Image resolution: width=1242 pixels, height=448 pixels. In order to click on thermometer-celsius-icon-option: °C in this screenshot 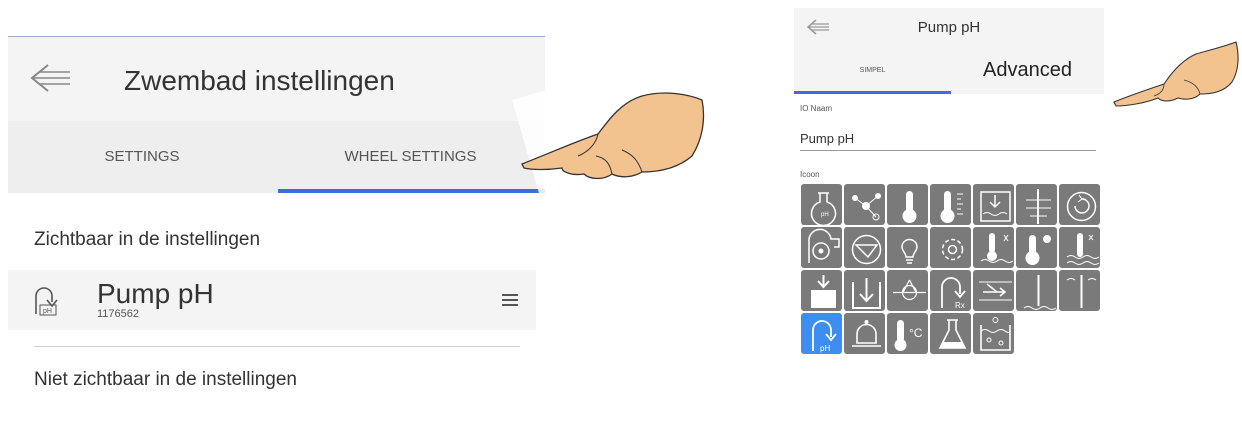, I will do `click(907, 333)`.